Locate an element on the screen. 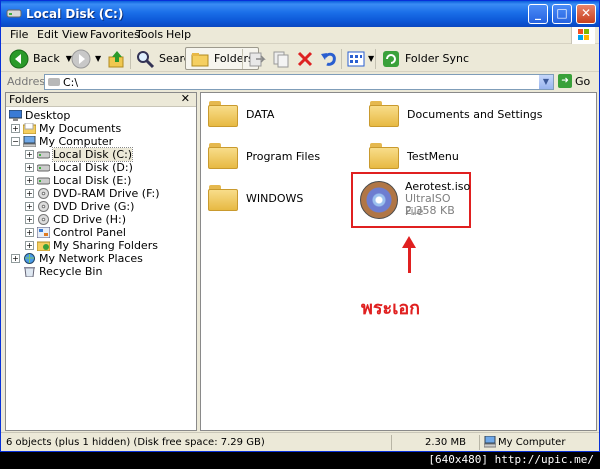  folder-sync-button: Folder Sync is located at coordinates (425, 58).